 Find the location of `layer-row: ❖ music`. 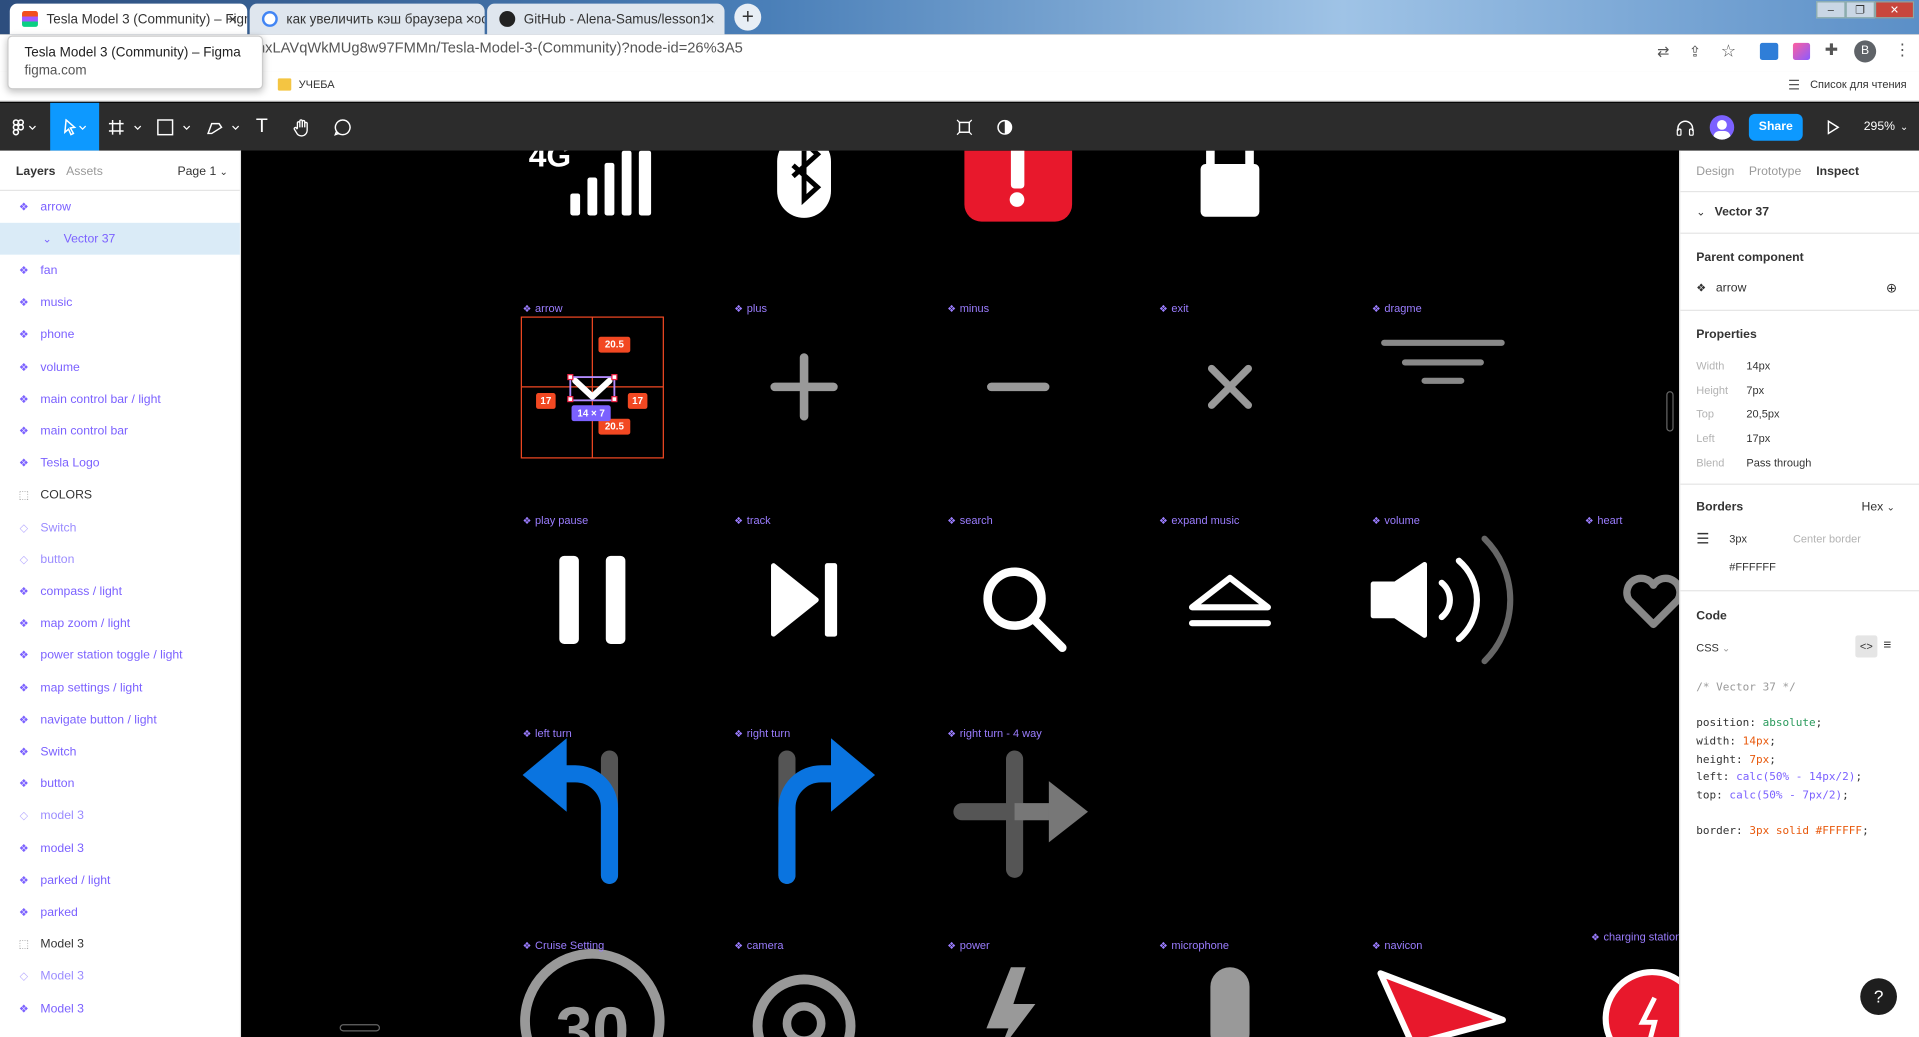

layer-row: ❖ music is located at coordinates (120, 303).